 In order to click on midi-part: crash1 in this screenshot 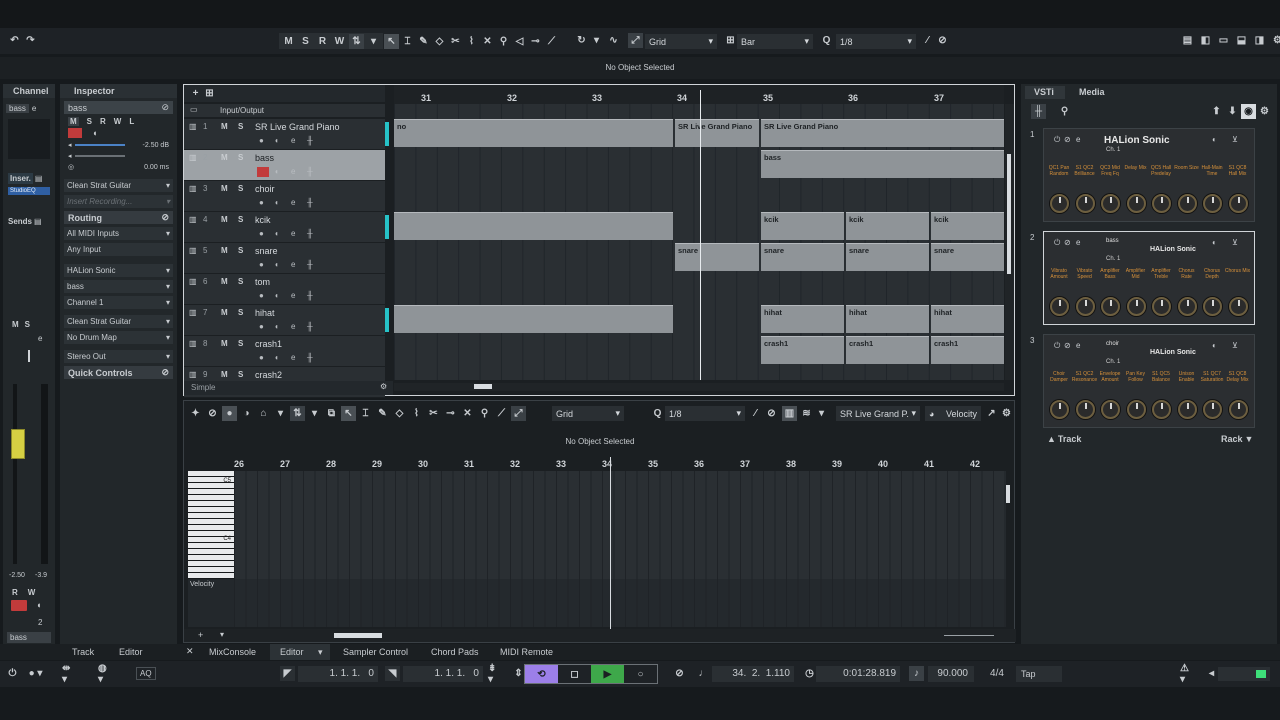, I will do `click(802, 350)`.